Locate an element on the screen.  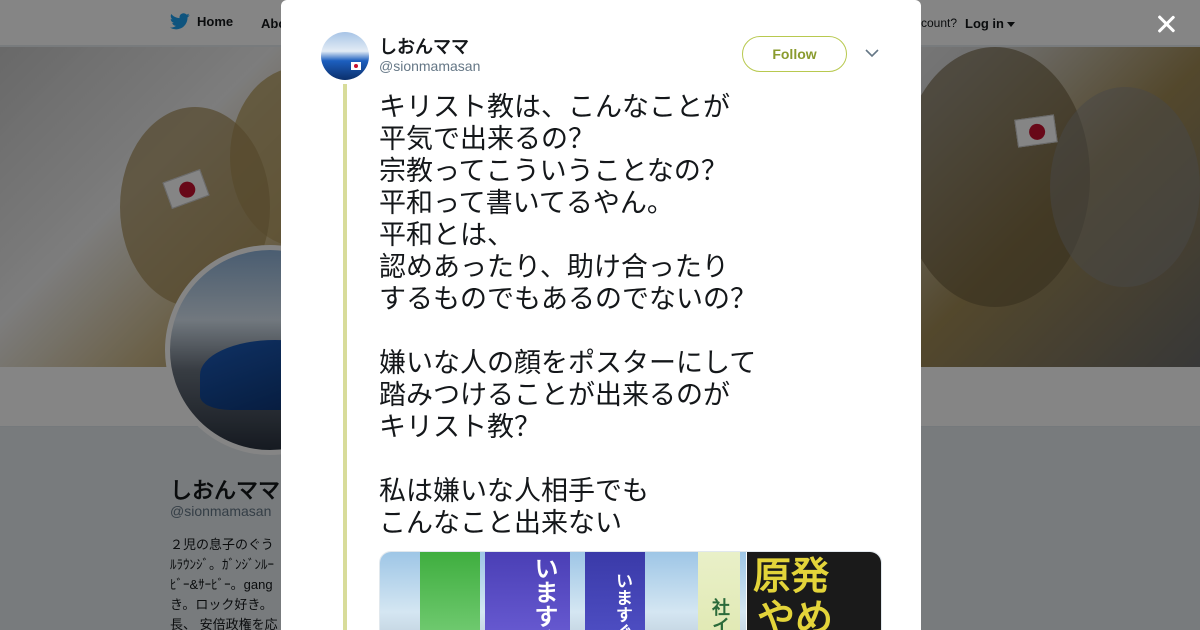
media-photo-banners: いますぐ いますぐ 社イ is located at coordinates (563, 591).